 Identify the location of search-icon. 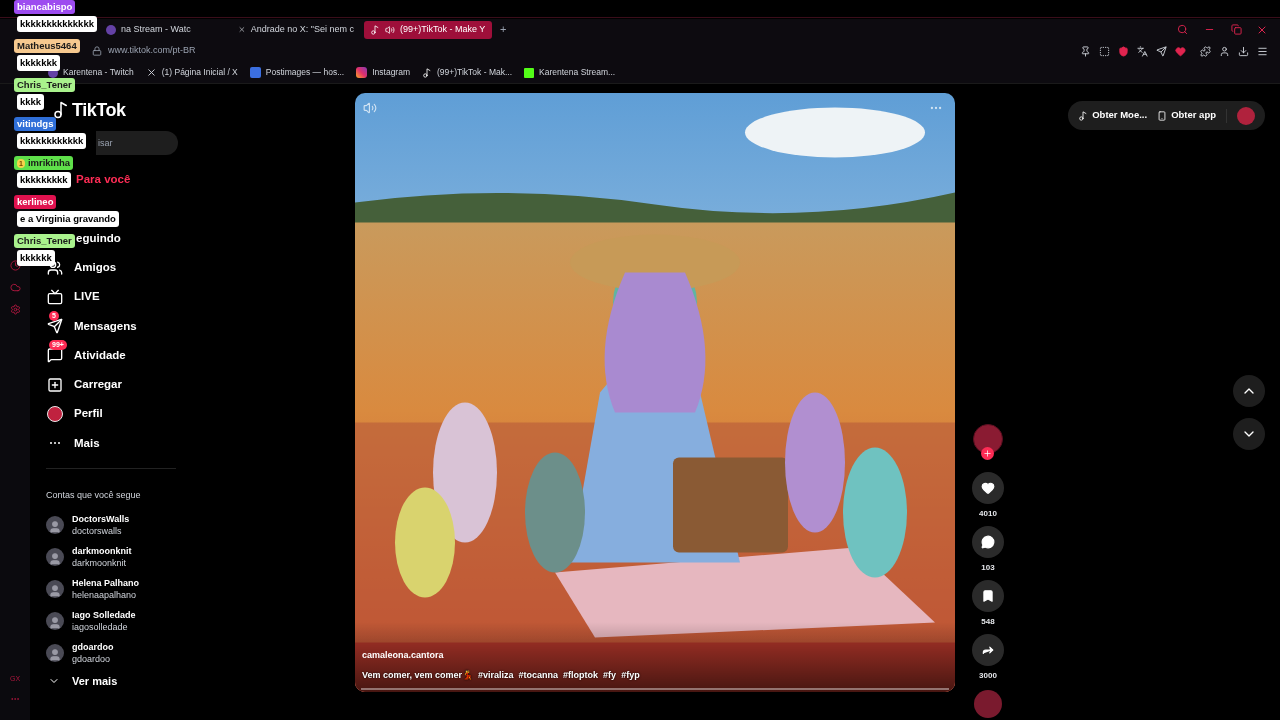
(1182, 29).